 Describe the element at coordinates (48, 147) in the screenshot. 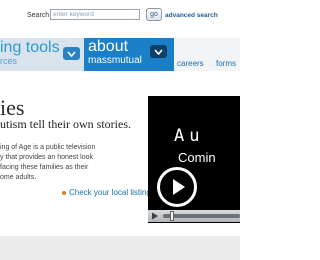

I see `hero-body-line: ing of Age is a public television` at that location.